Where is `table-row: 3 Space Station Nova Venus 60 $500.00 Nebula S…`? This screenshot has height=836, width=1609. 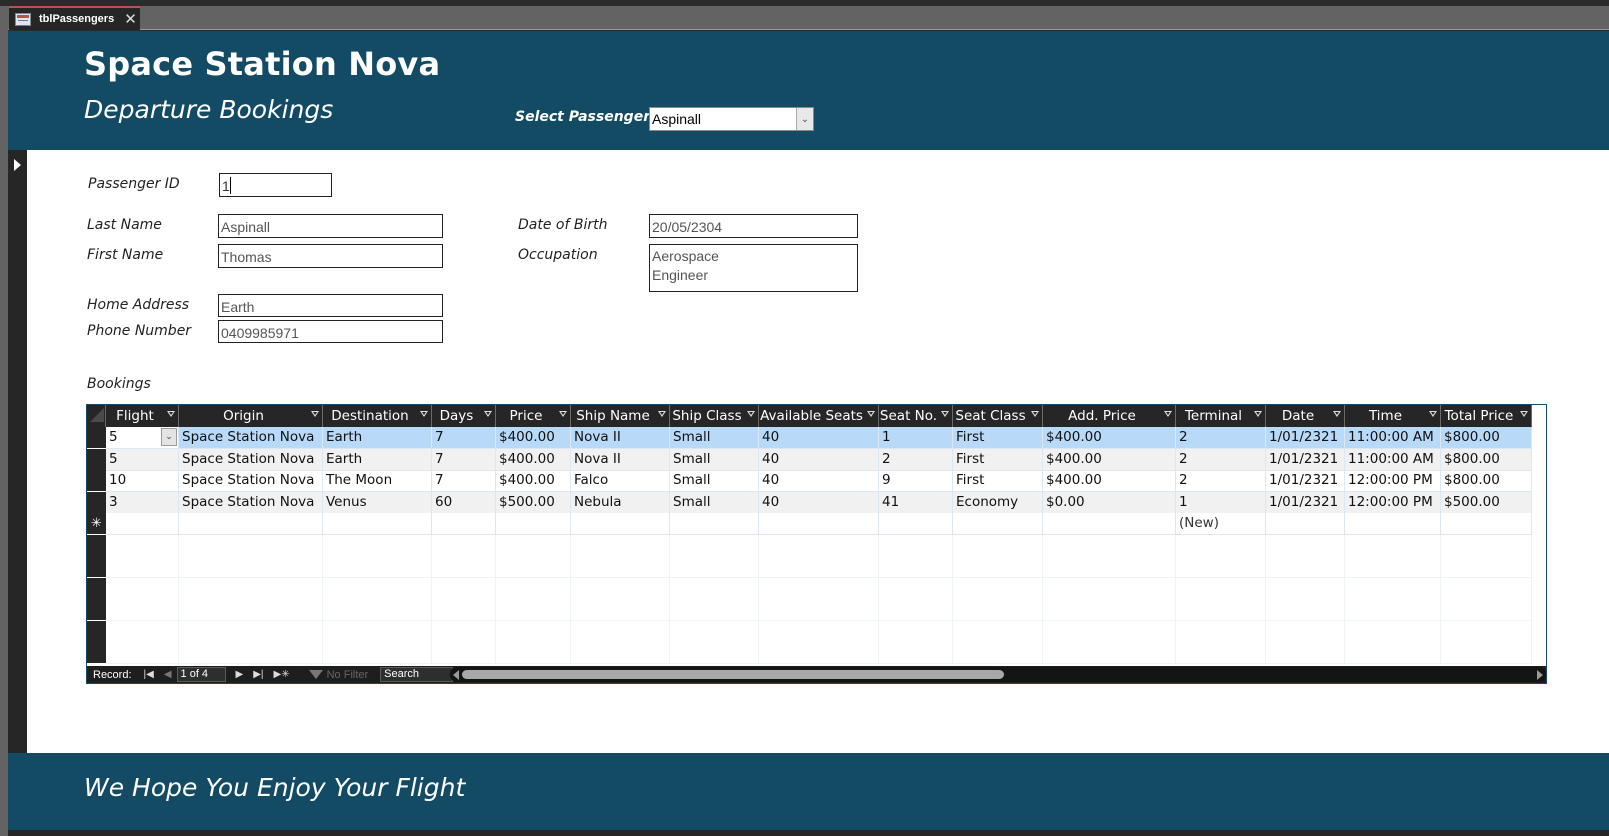
table-row: 3 Space Station Nova Venus 60 $500.00 Nebula S… is located at coordinates (809, 502).